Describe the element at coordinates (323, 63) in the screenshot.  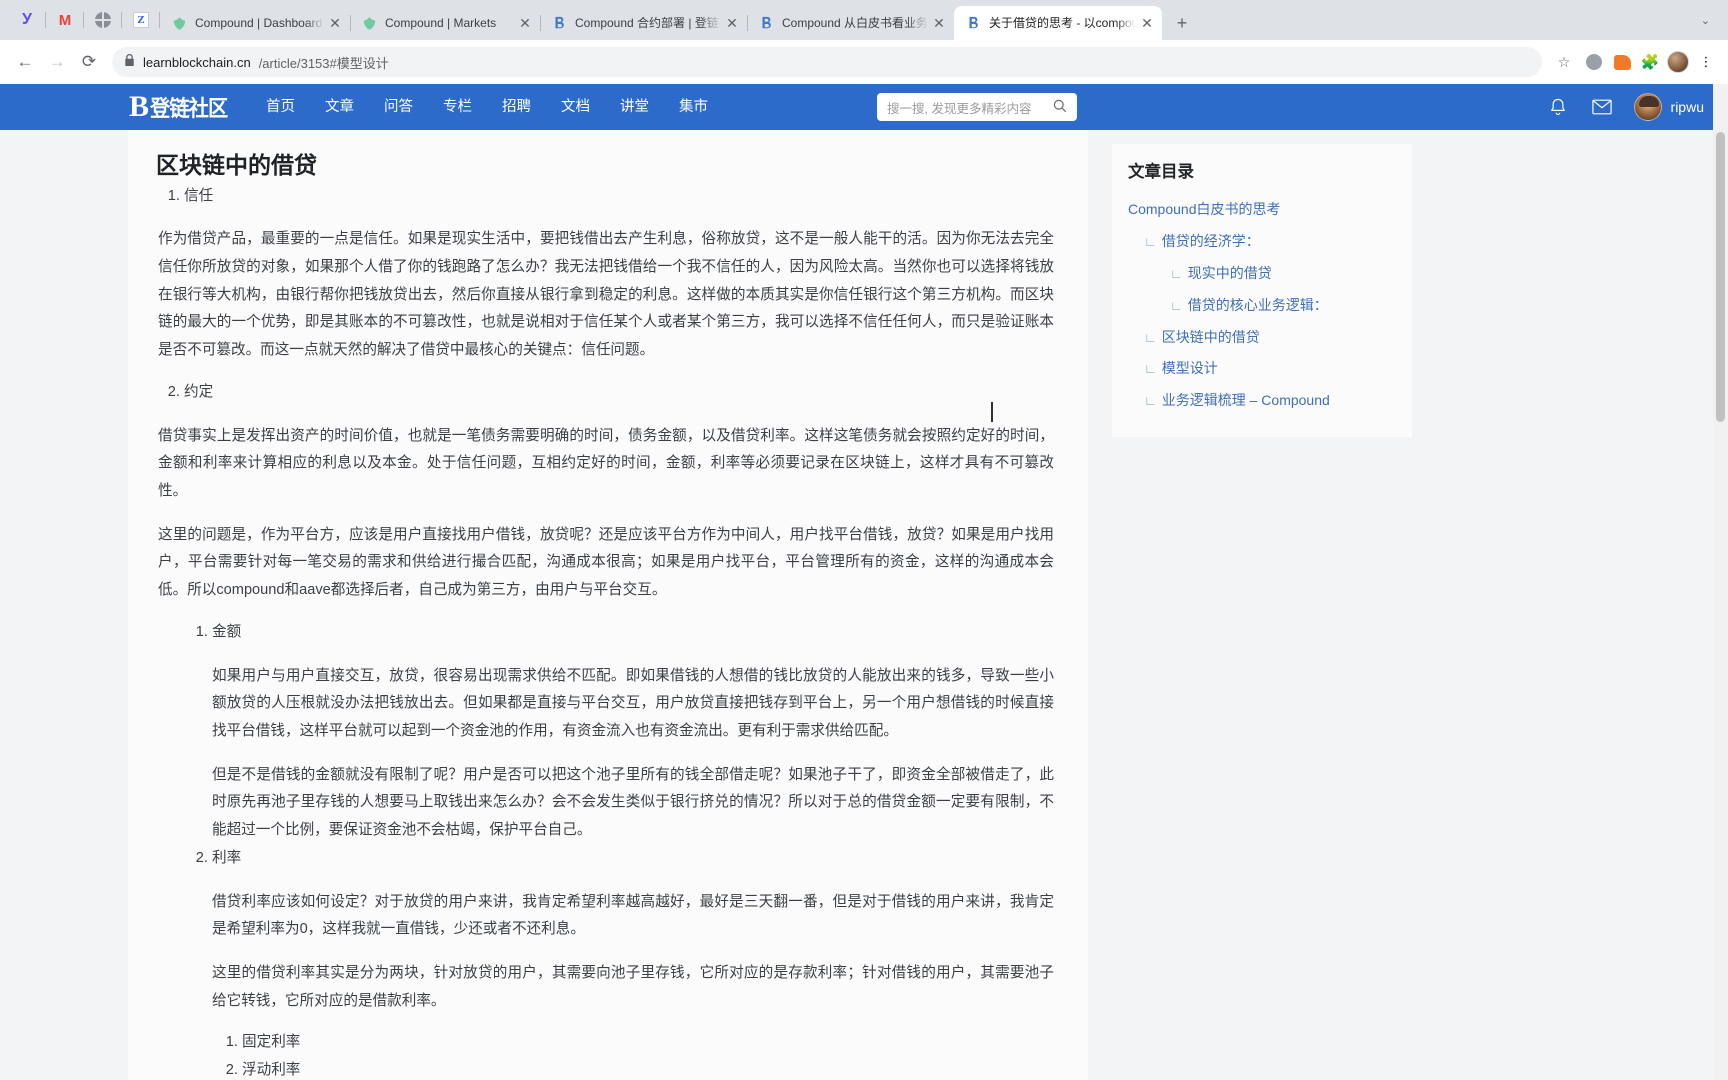
I see `url-path: /article/3153#模型设计` at that location.